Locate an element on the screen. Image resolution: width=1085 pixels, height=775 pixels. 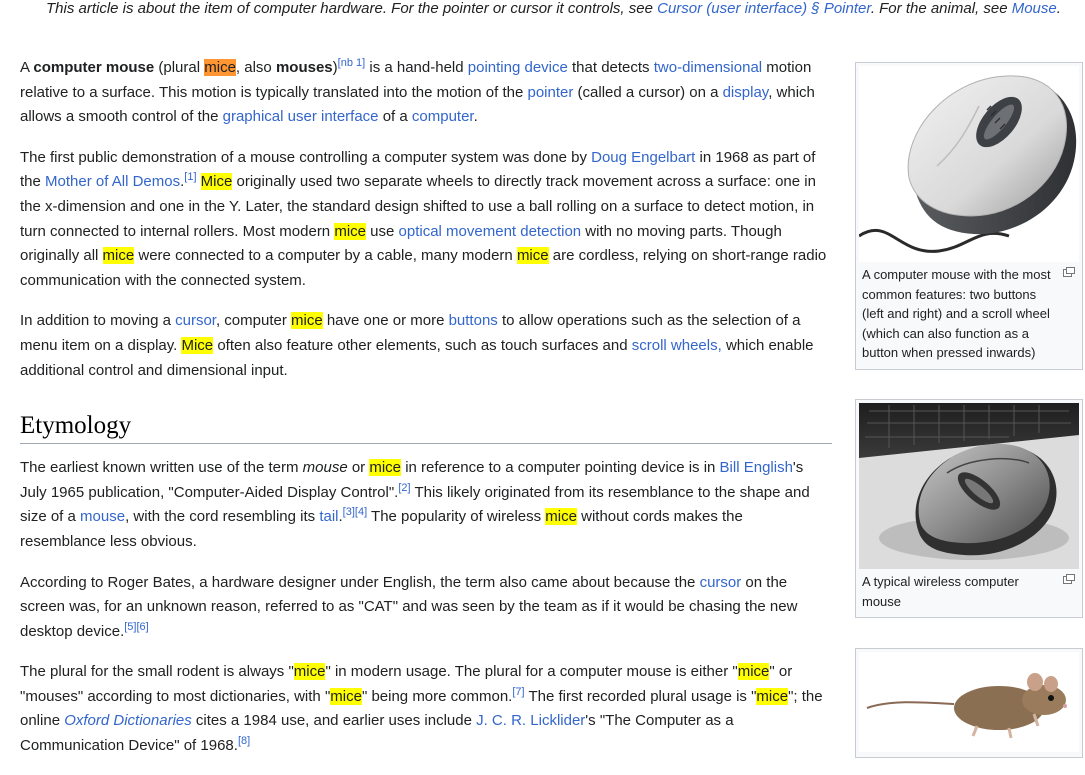
link-doug-engelbart: Doug Engelbart is located at coordinates (643, 157).